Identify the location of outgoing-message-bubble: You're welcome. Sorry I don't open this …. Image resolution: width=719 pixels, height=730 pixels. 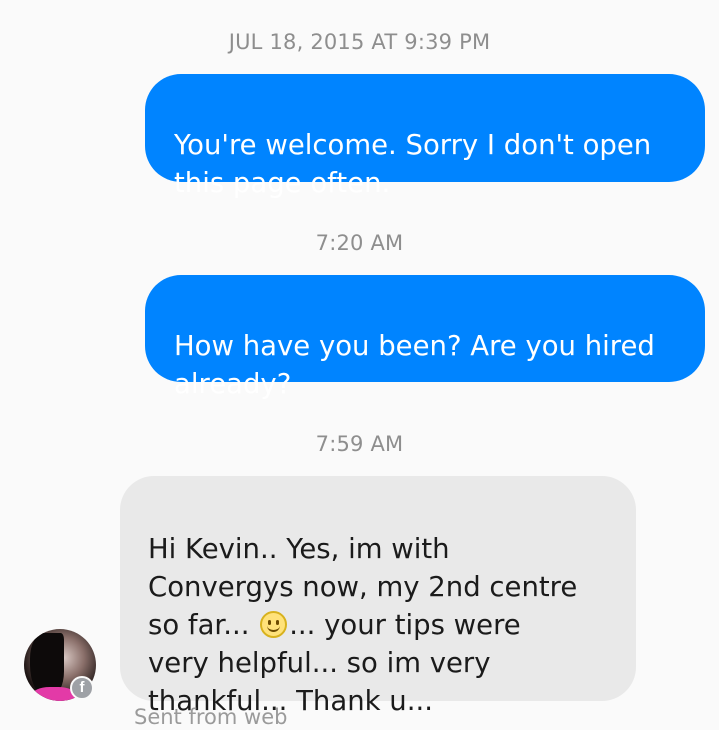
(425, 136).